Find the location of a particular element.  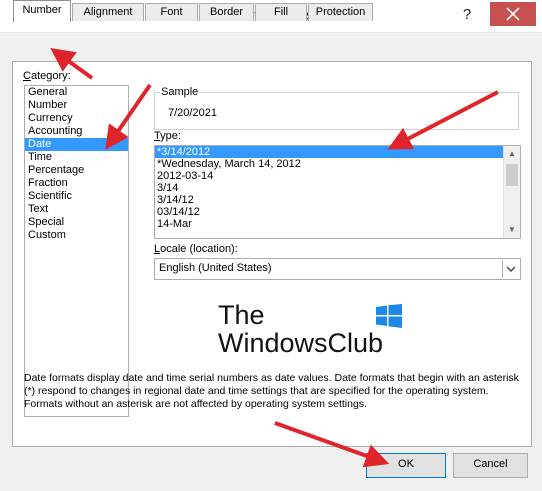

sample-label: Sample is located at coordinates (180, 92).